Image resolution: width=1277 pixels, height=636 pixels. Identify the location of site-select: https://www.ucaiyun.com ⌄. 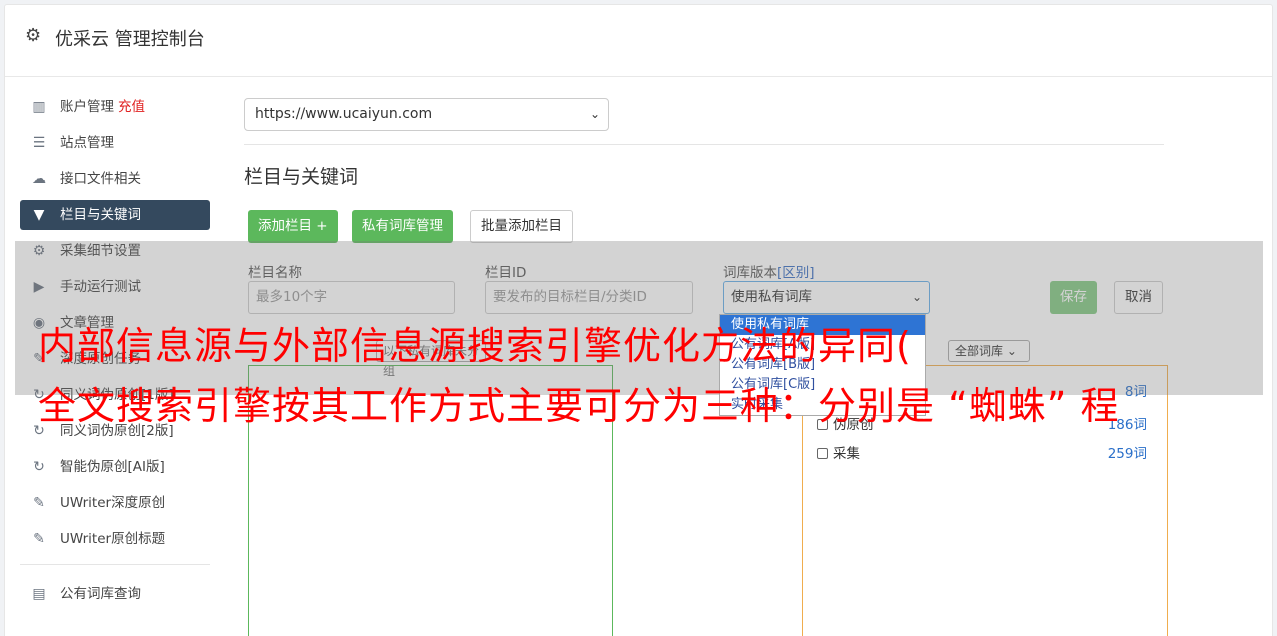
(426, 114).